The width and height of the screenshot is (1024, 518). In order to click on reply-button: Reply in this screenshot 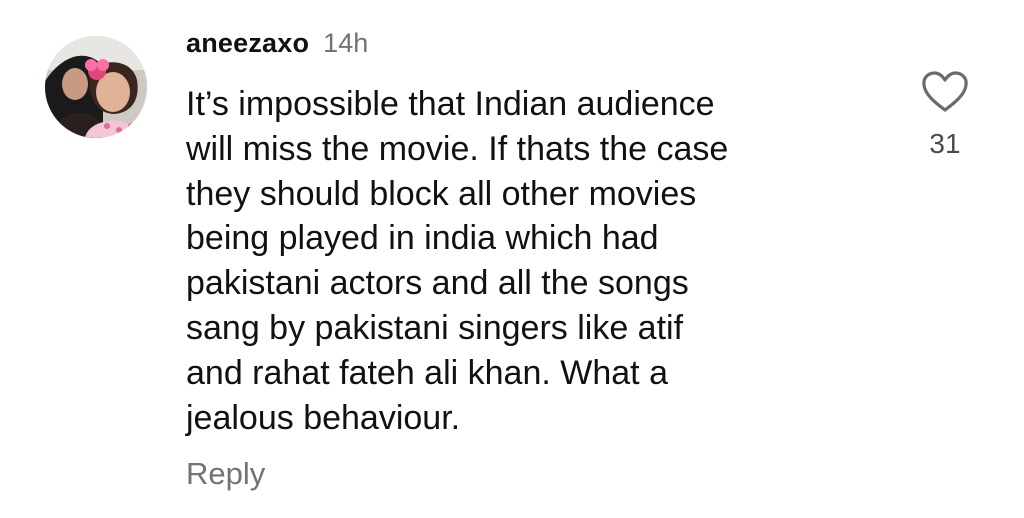, I will do `click(225, 474)`.